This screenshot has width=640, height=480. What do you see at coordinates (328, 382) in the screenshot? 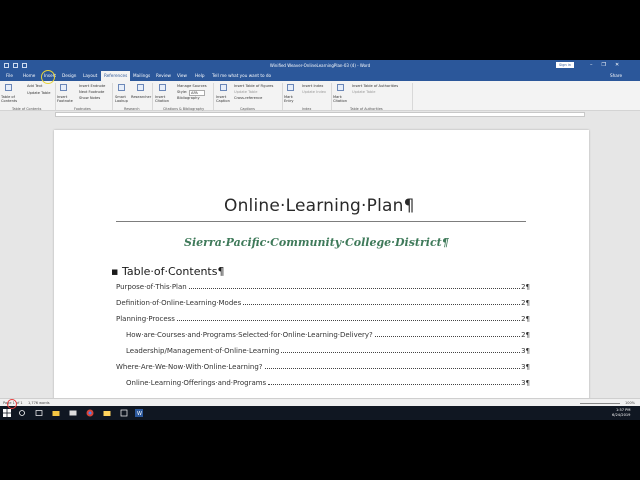
I see `toc-entry: Online·Learning·Offerings·and·Programs 3¶` at bounding box center [328, 382].